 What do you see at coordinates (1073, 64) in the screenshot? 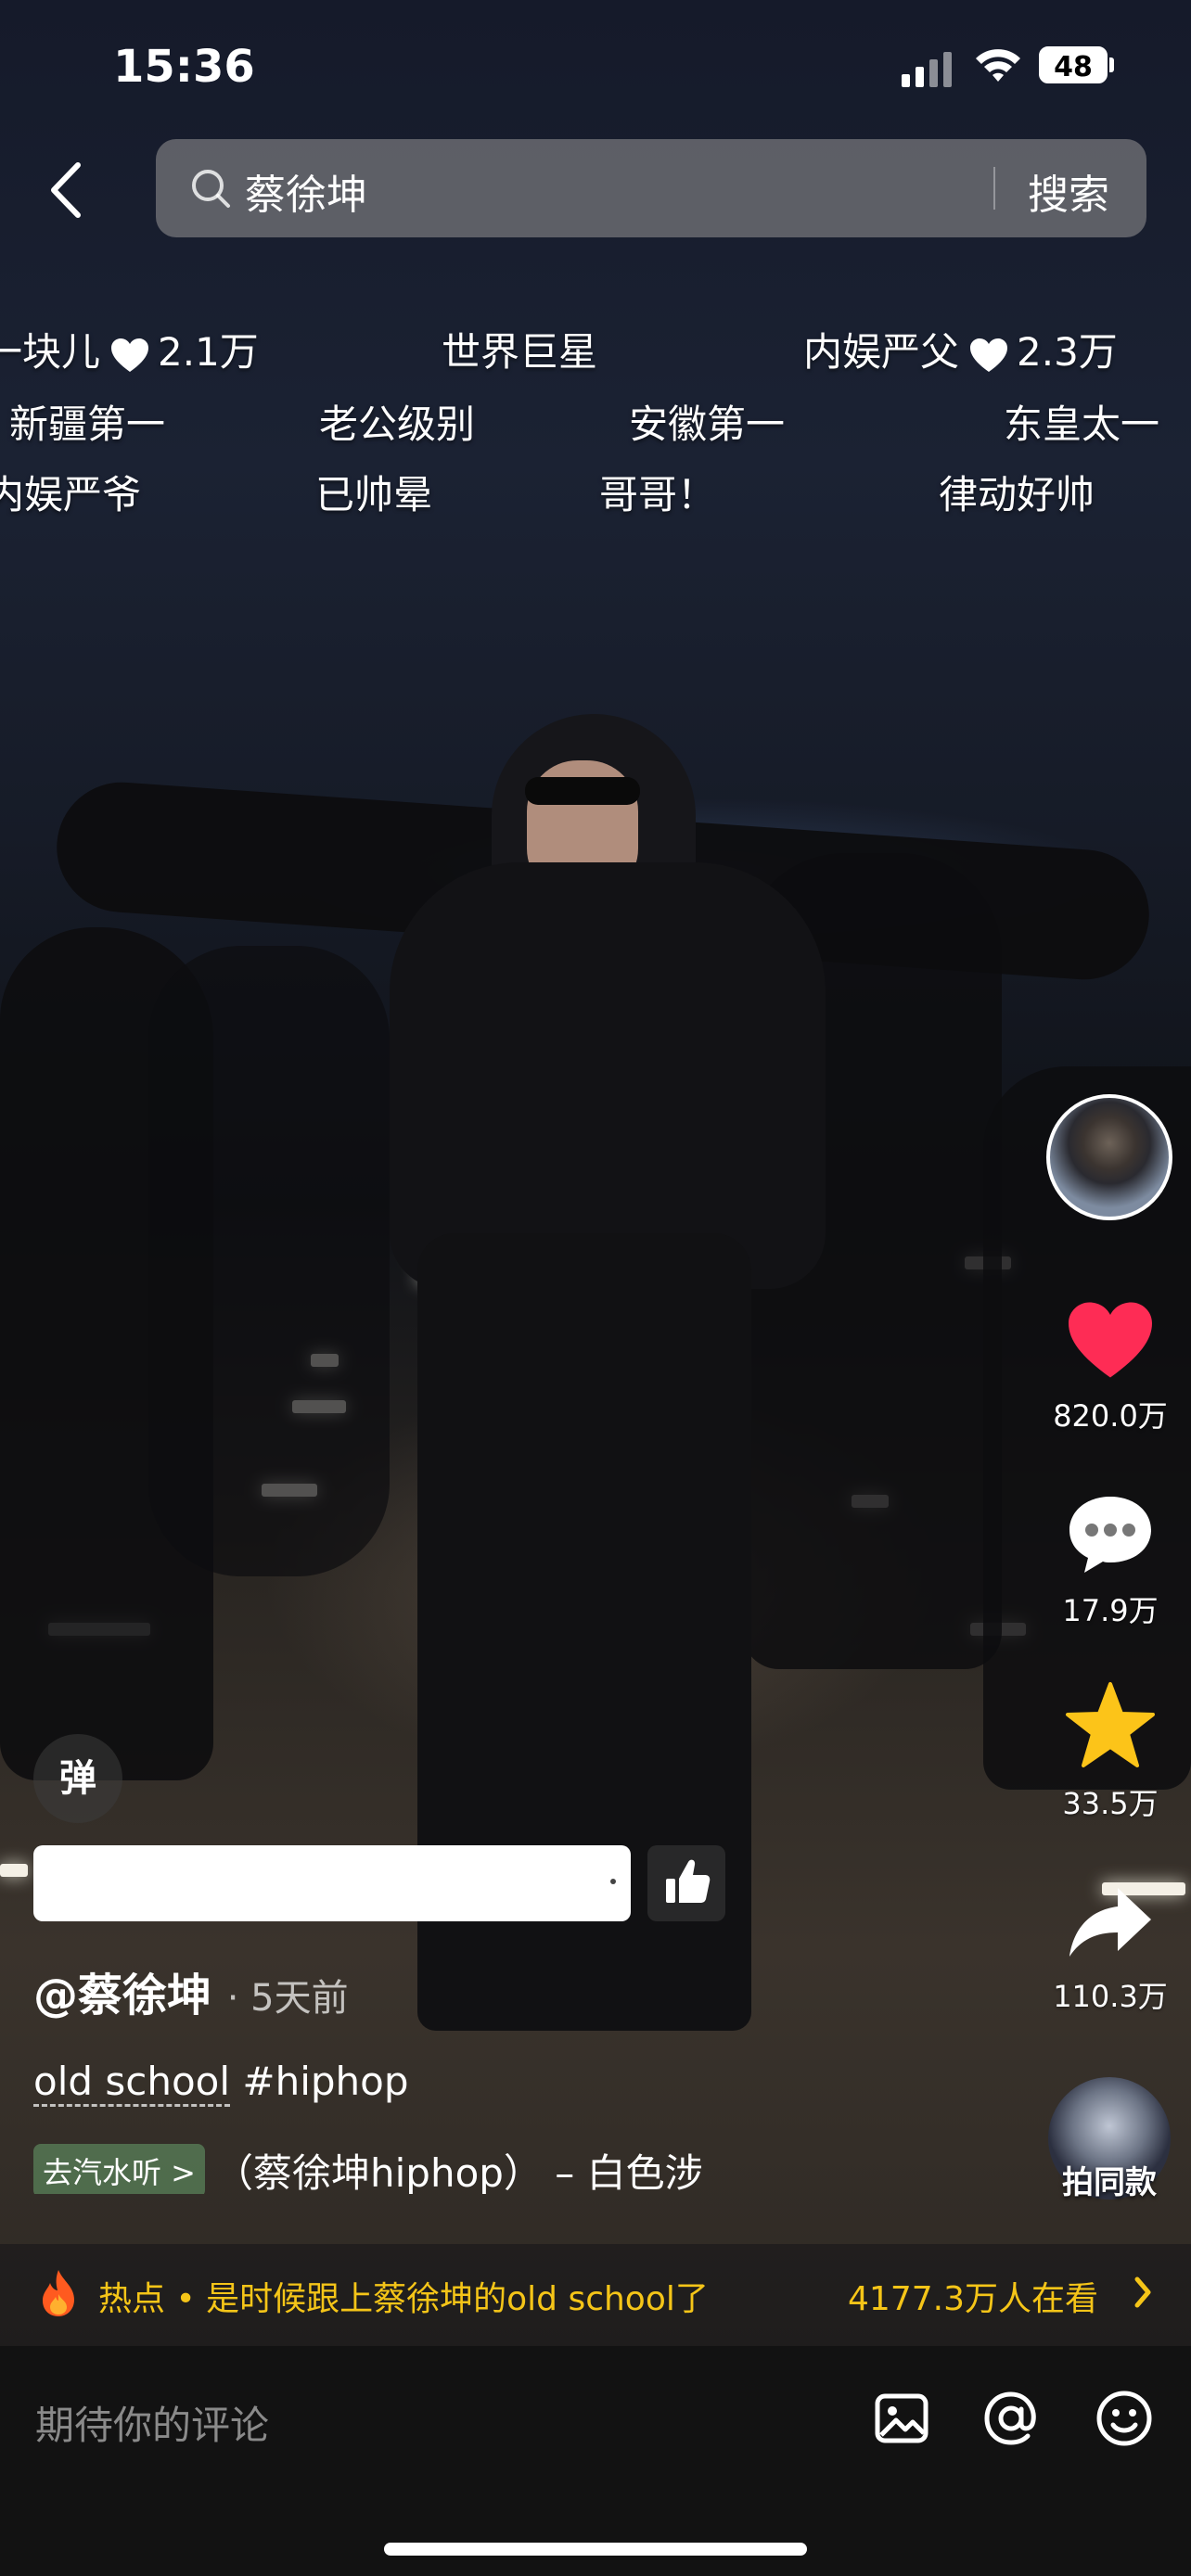
I see `battery-icon: 48` at bounding box center [1073, 64].